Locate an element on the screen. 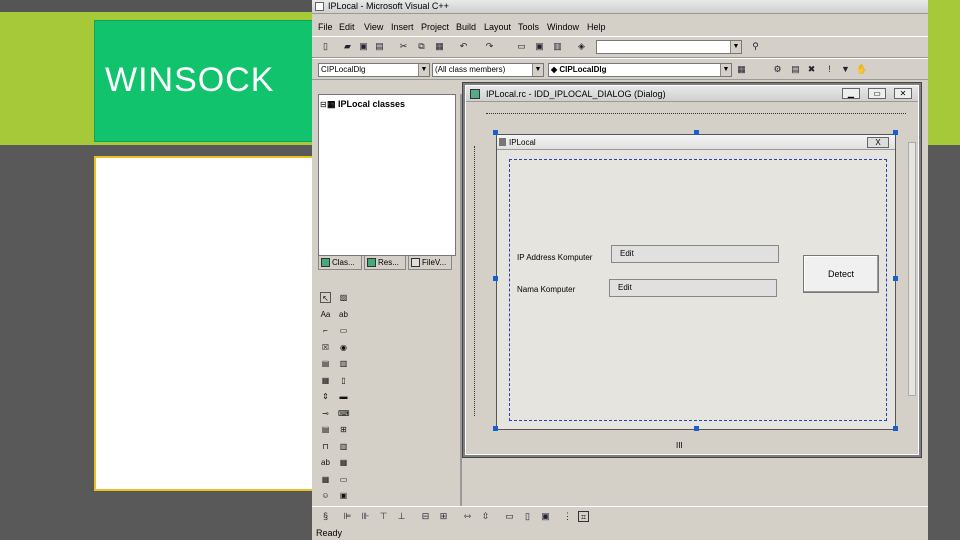 The width and height of the screenshot is (960, 540). same-height-icon: ▯ is located at coordinates (527, 516).